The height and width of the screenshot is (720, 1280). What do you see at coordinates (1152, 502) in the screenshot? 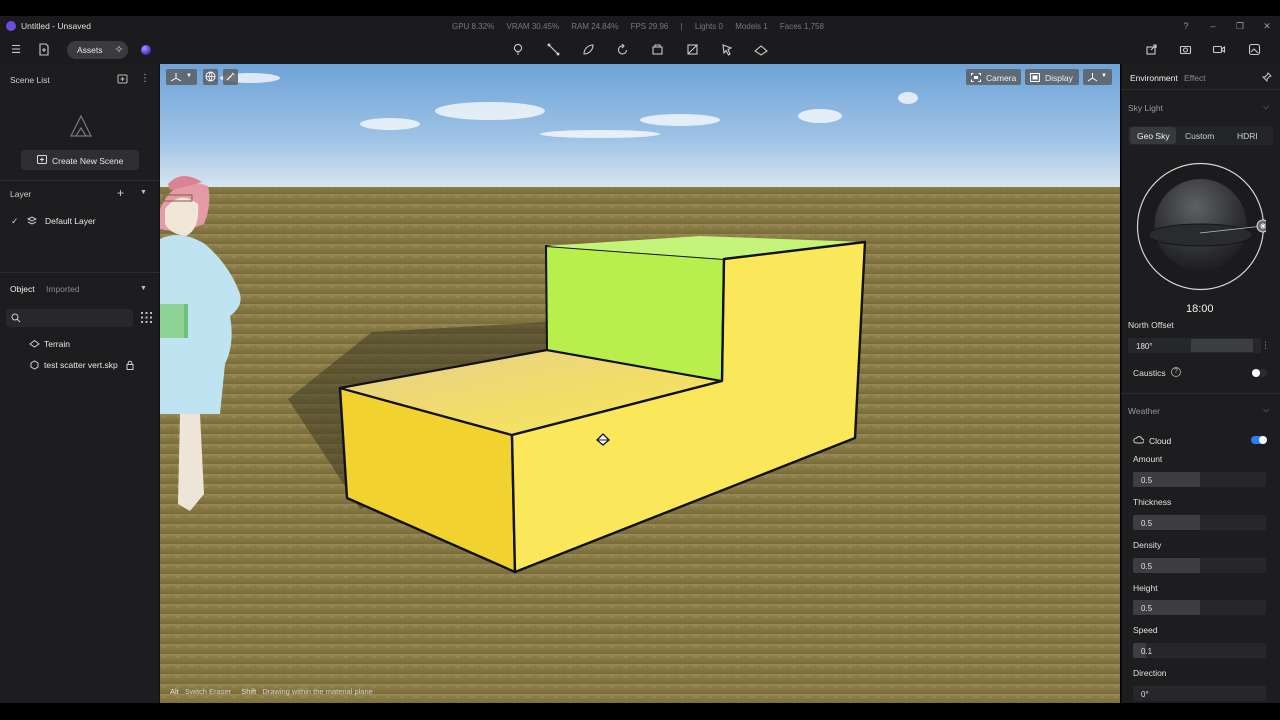
I see `thickness-label: Thickness` at bounding box center [1152, 502].